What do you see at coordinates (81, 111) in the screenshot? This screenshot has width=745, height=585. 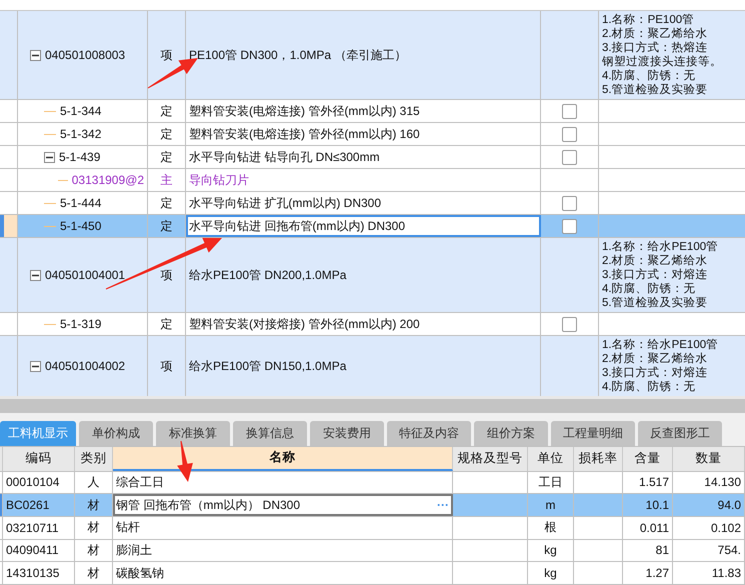 I see `item-code: 5-1-344` at bounding box center [81, 111].